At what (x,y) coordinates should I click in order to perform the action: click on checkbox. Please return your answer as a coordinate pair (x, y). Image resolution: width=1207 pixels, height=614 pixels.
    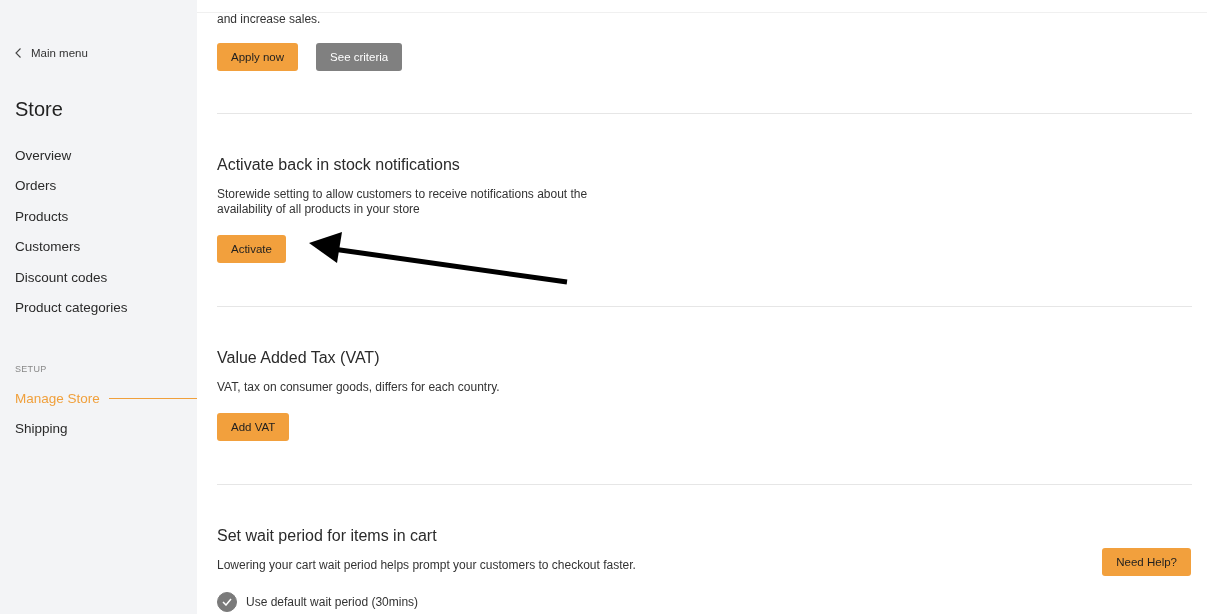
    Looking at the image, I should click on (227, 602).